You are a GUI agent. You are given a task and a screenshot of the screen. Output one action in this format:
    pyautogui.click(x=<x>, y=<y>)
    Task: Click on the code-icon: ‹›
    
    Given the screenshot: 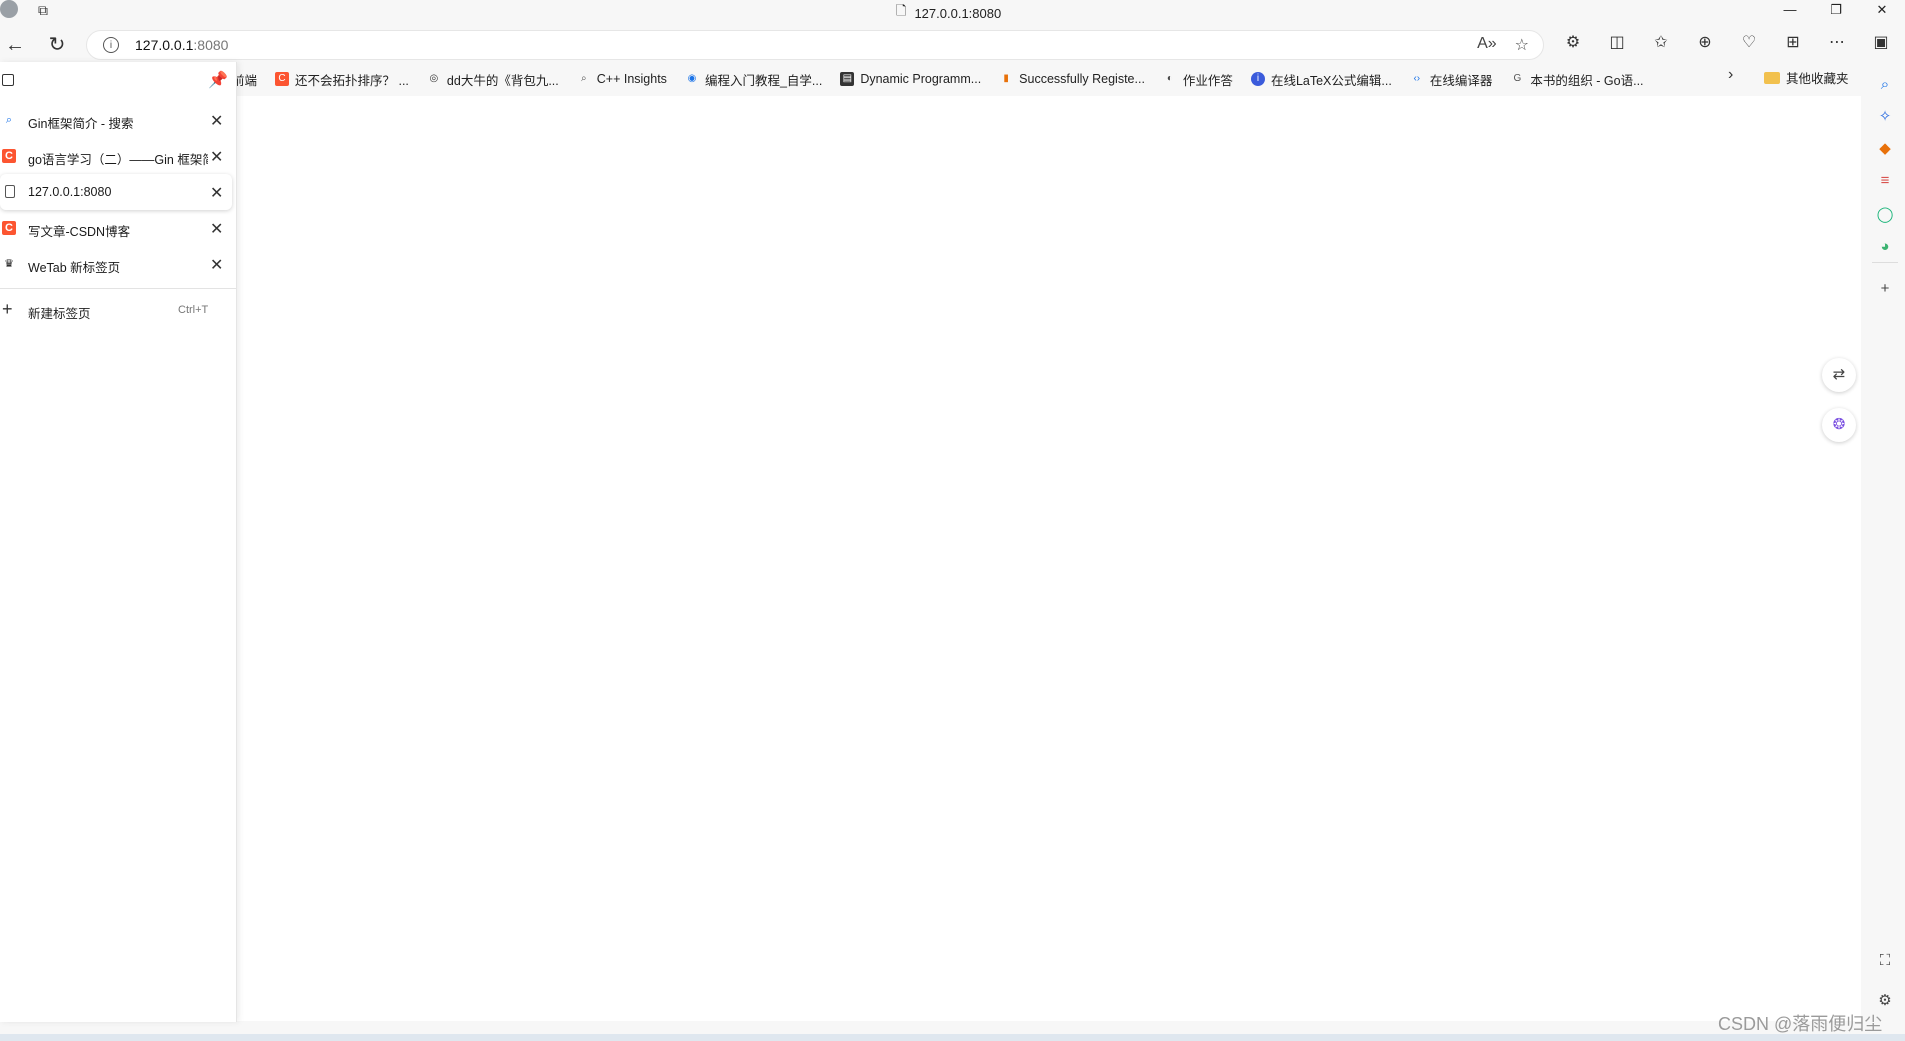 What is the action you would take?
    pyautogui.click(x=1417, y=78)
    